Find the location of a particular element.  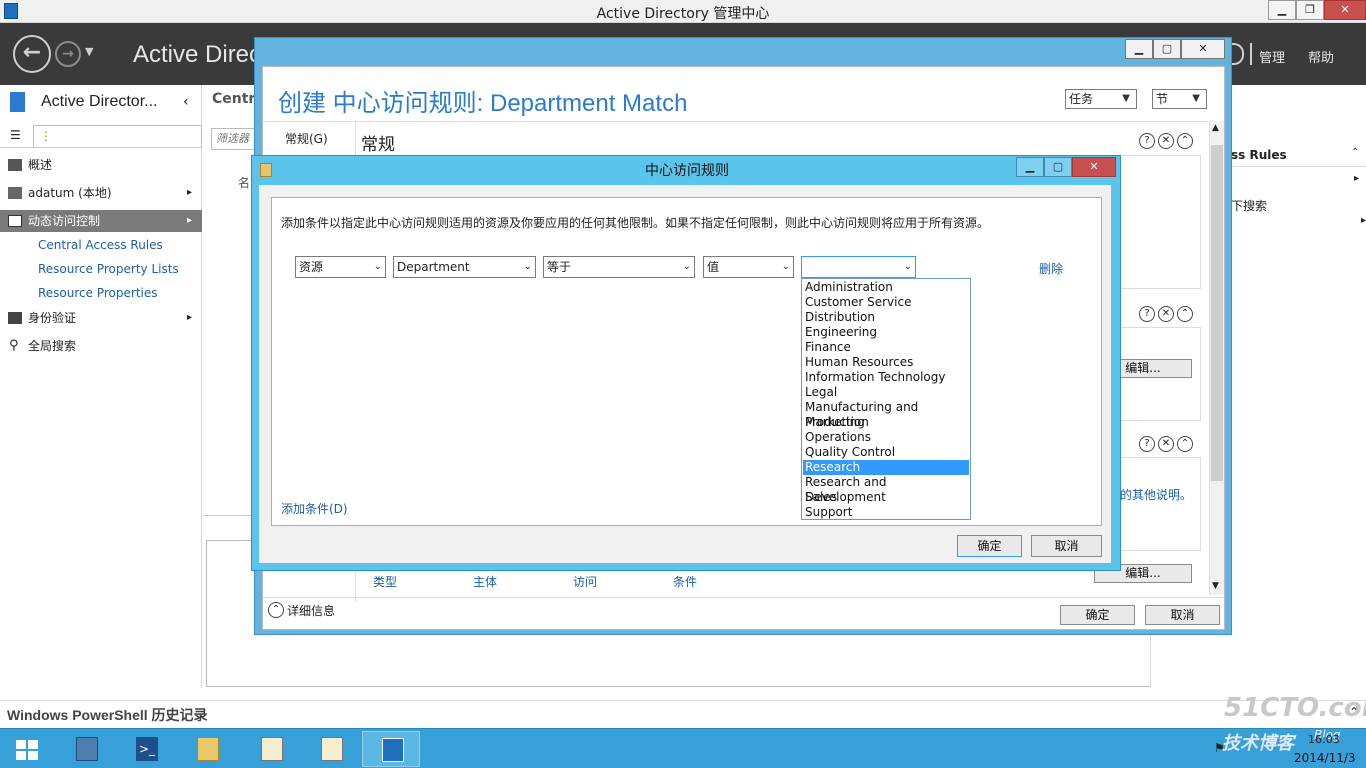

sections-dropdown: 节 ▼ is located at coordinates (1179, 99).